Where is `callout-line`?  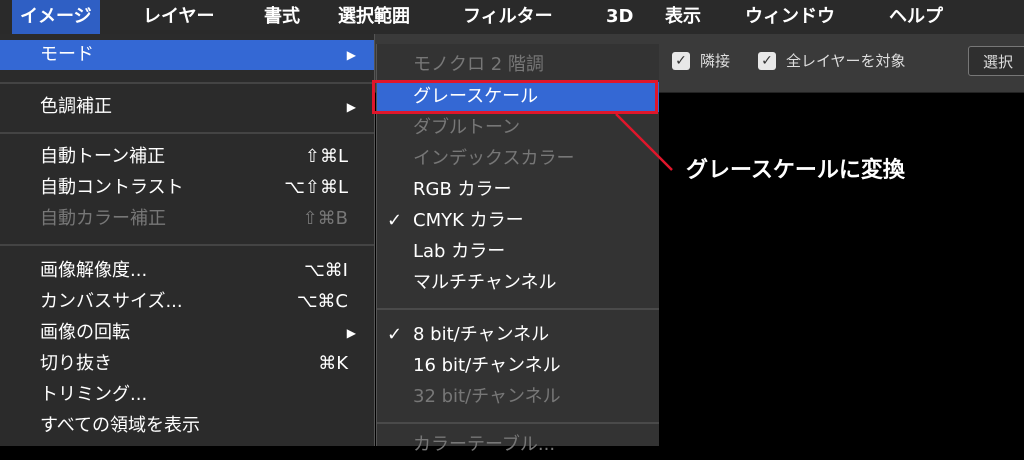
callout-line is located at coordinates (644, 142).